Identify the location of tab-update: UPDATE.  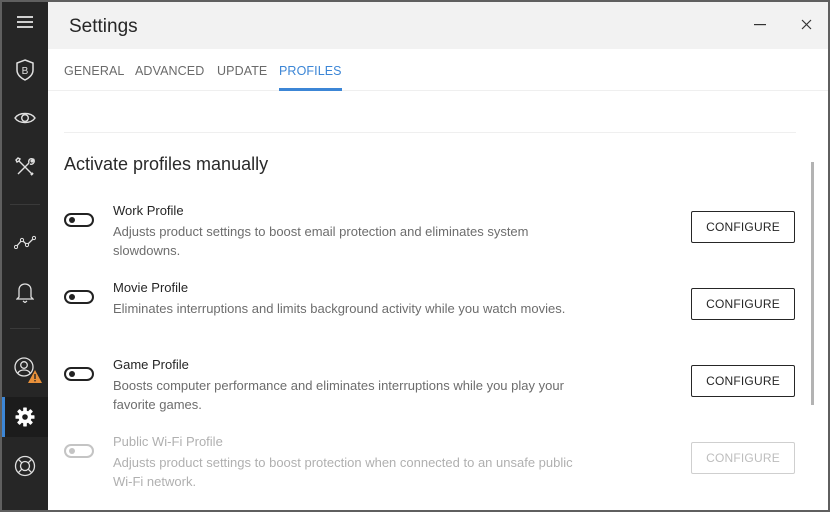
(242, 77).